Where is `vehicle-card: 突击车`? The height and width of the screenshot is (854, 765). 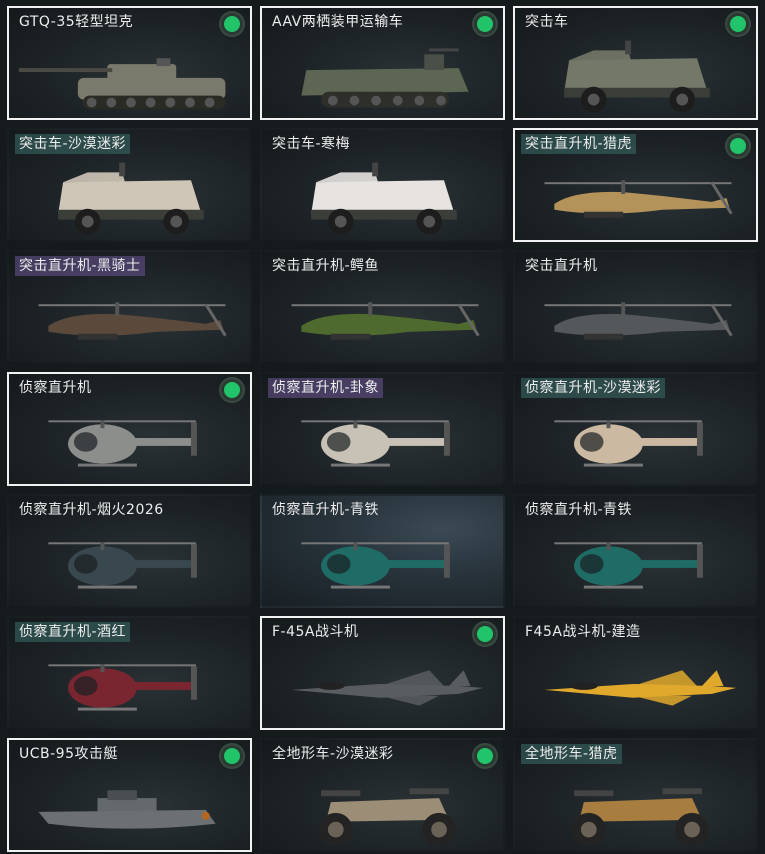 vehicle-card: 突击车 is located at coordinates (635, 63).